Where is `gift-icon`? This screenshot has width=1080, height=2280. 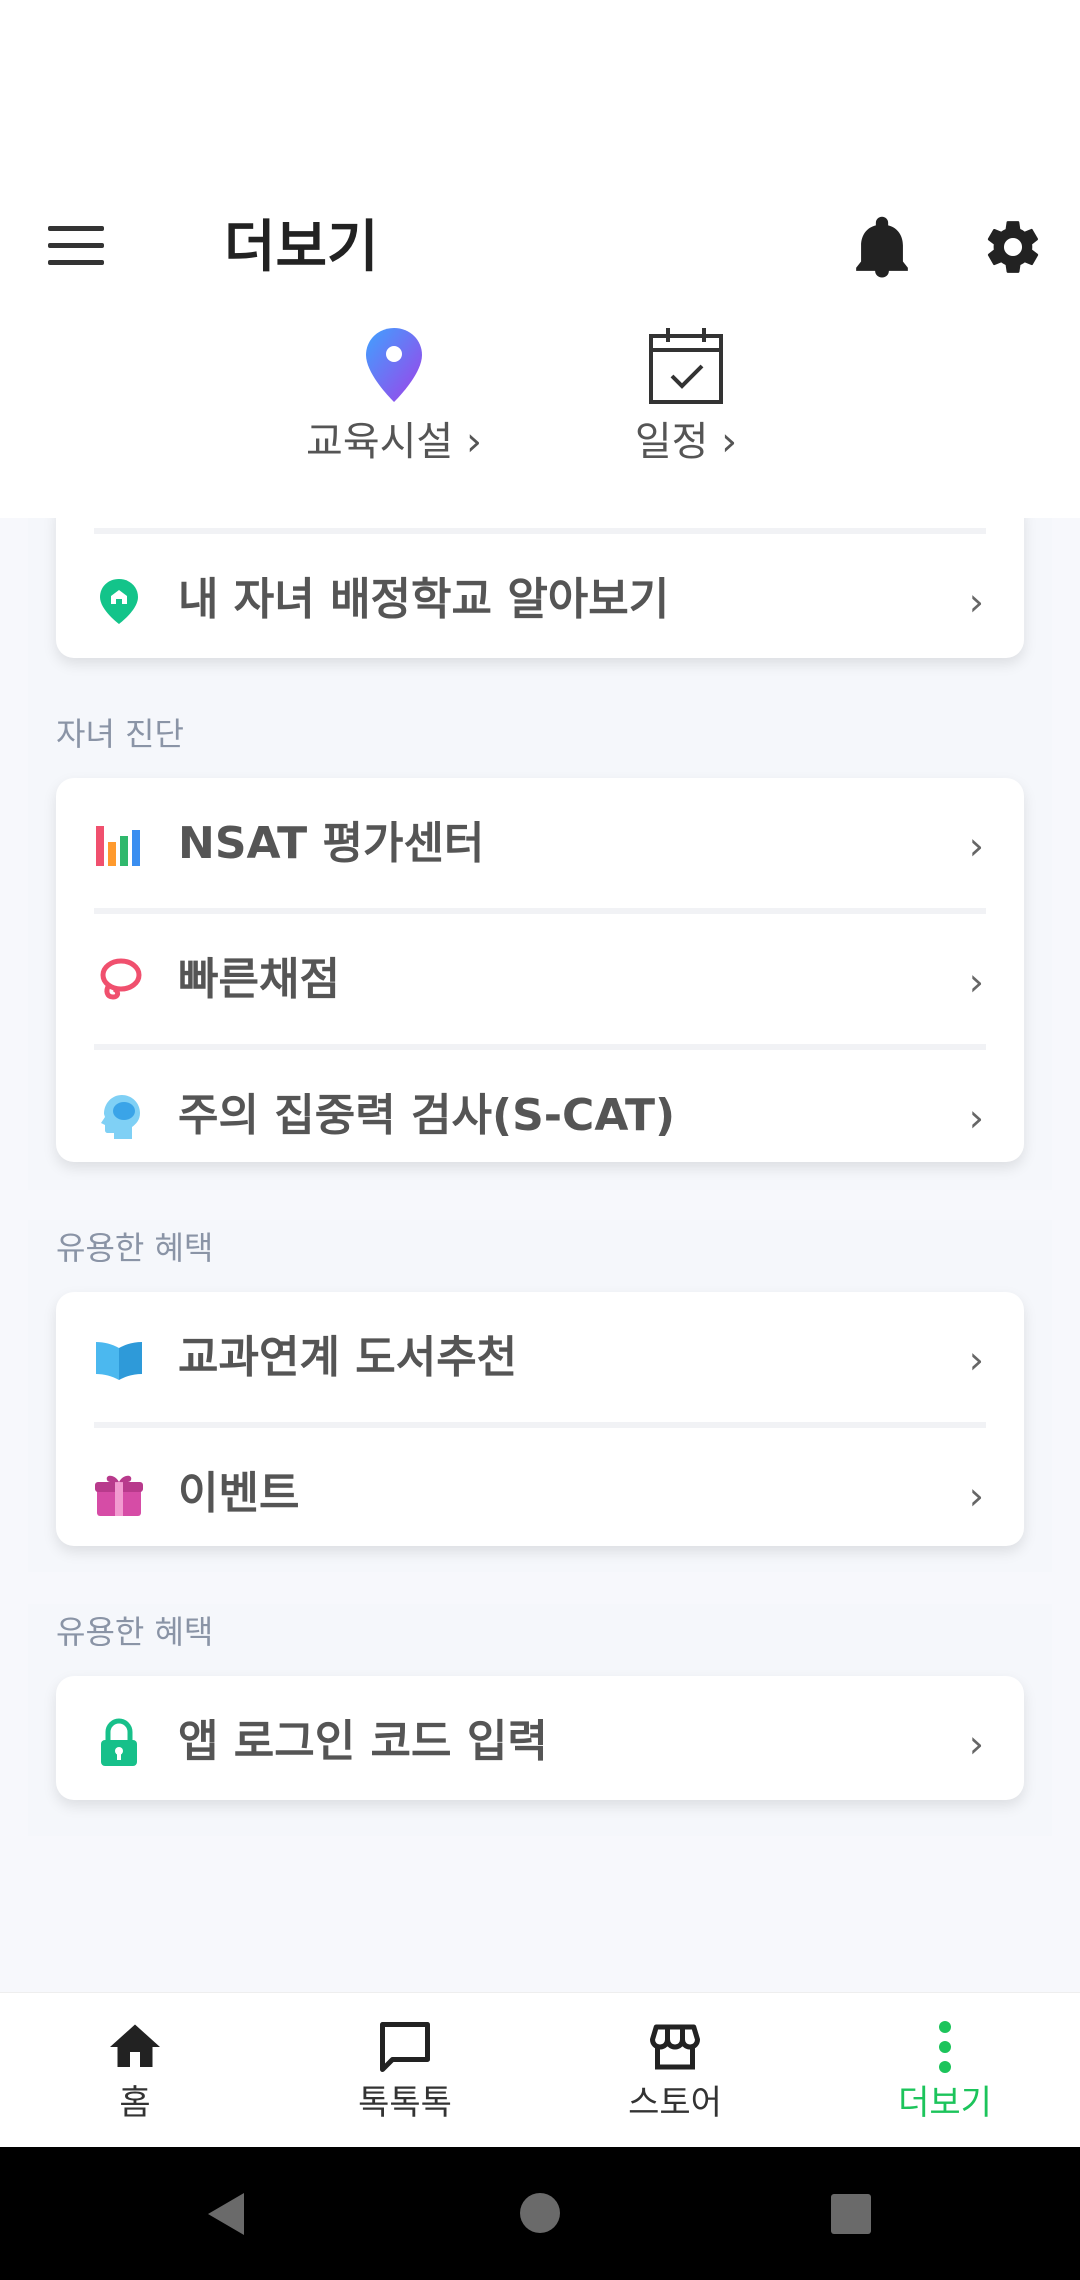 gift-icon is located at coordinates (119, 1495).